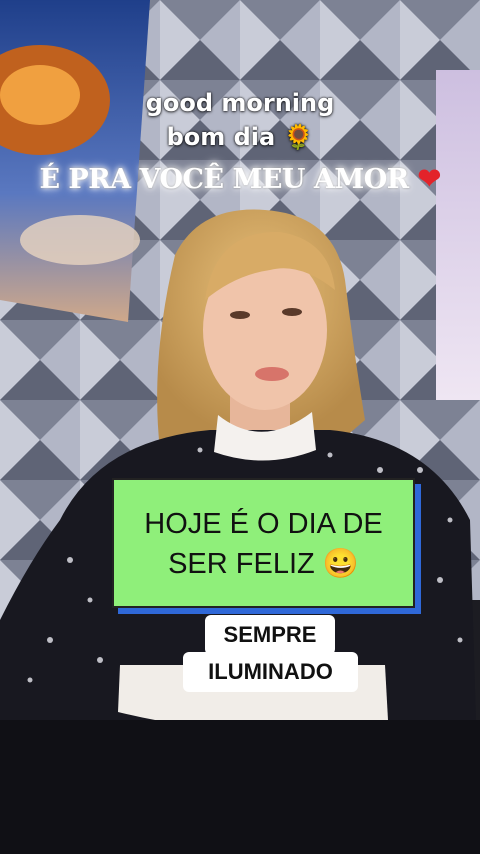 The width and height of the screenshot is (480, 854). I want to click on card-line-1: HOJE É O DIA DE, so click(263, 524).